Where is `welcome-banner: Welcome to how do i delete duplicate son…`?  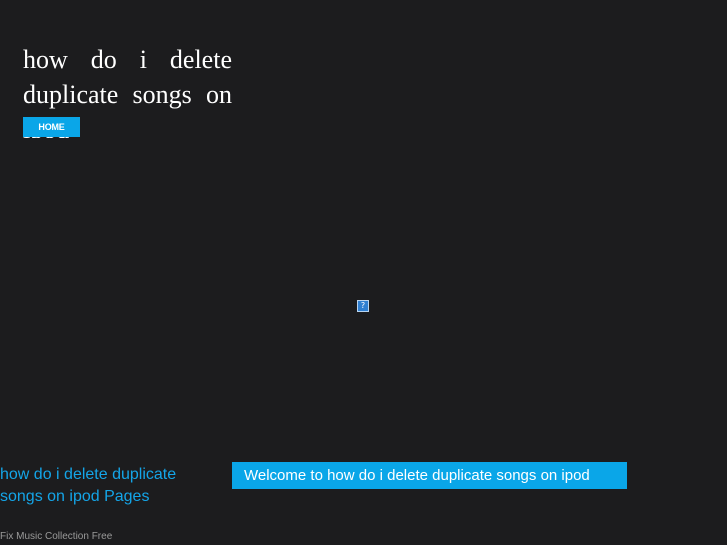
welcome-banner: Welcome to how do i delete duplicate son… is located at coordinates (429, 475).